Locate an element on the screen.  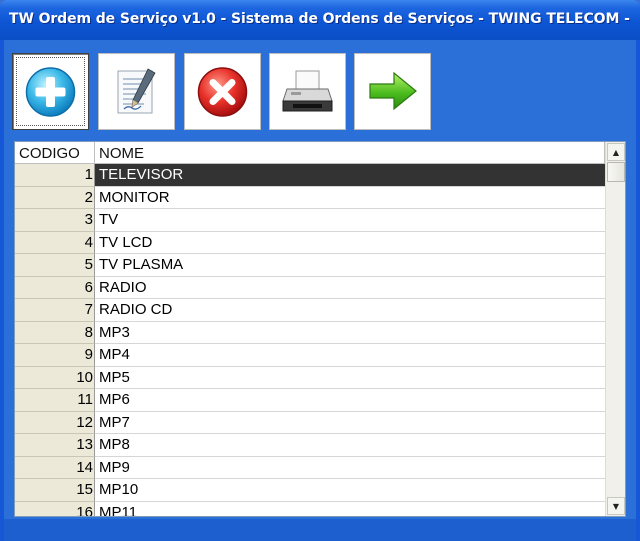
row-name-cell: MP5 is located at coordinates (350, 378).